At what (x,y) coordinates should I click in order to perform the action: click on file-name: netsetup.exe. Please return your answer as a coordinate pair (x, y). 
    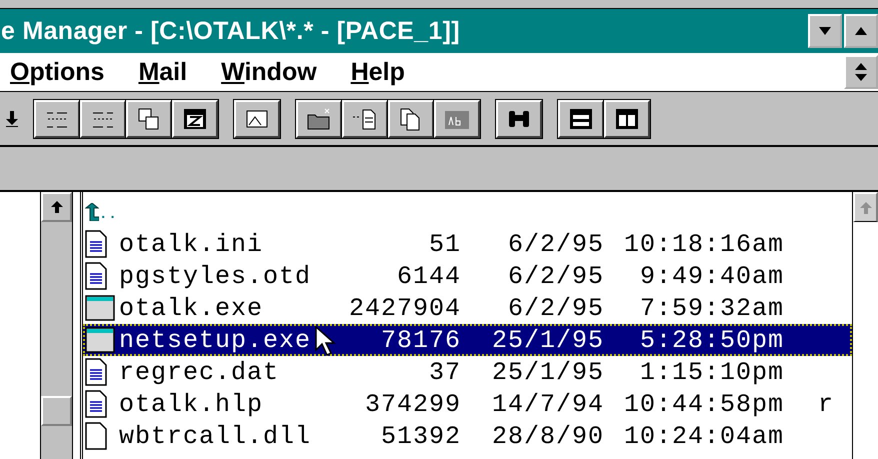
    Looking at the image, I should click on (215, 340).